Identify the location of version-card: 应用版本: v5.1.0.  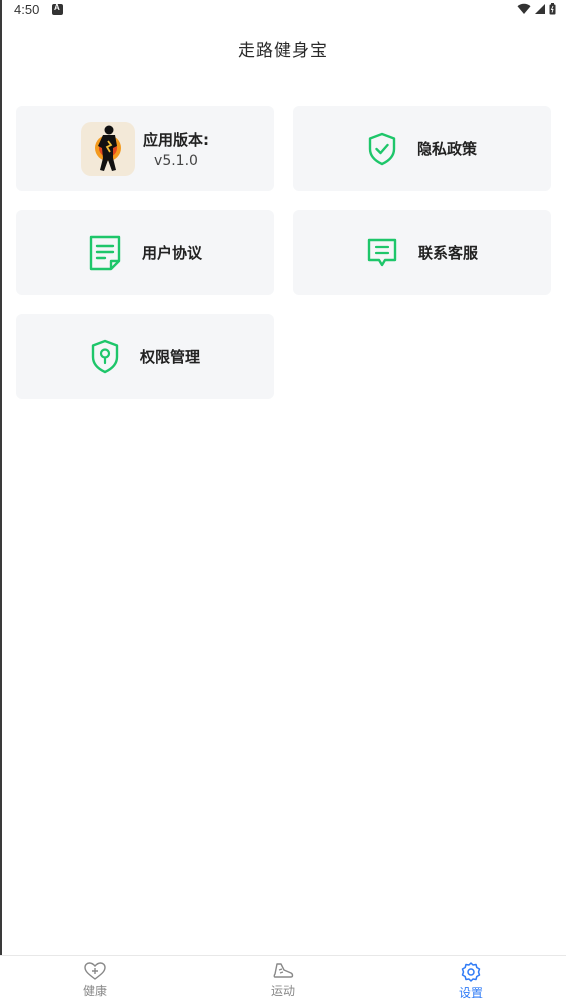
(145, 148).